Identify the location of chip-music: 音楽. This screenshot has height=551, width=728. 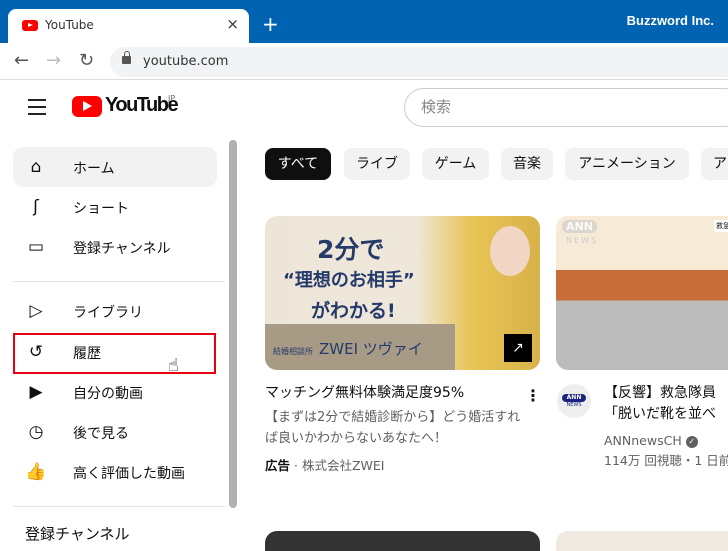
(527, 164).